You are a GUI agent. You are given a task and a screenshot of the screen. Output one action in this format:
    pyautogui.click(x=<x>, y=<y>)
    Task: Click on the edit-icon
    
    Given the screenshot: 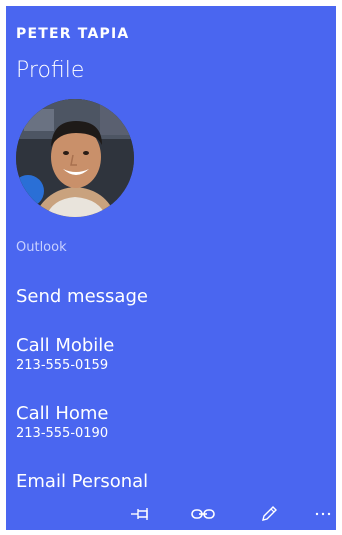 What is the action you would take?
    pyautogui.click(x=269, y=514)
    